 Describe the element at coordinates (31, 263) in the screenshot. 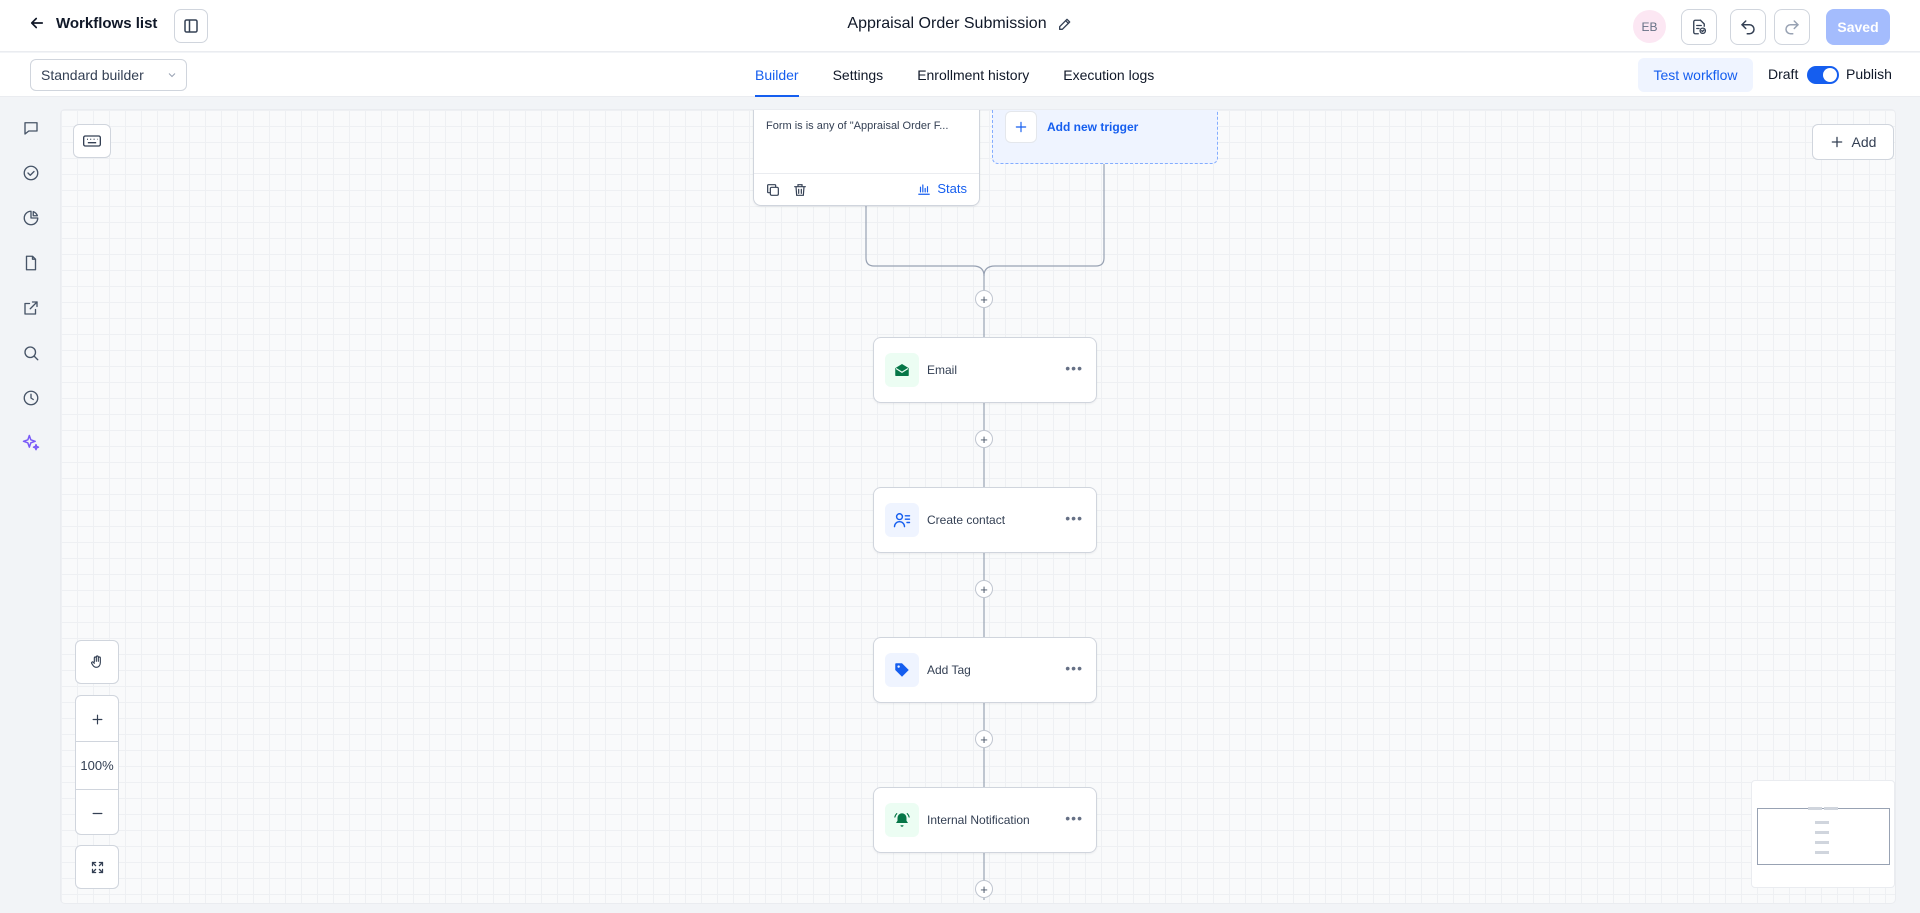

I see `file-icon` at that location.